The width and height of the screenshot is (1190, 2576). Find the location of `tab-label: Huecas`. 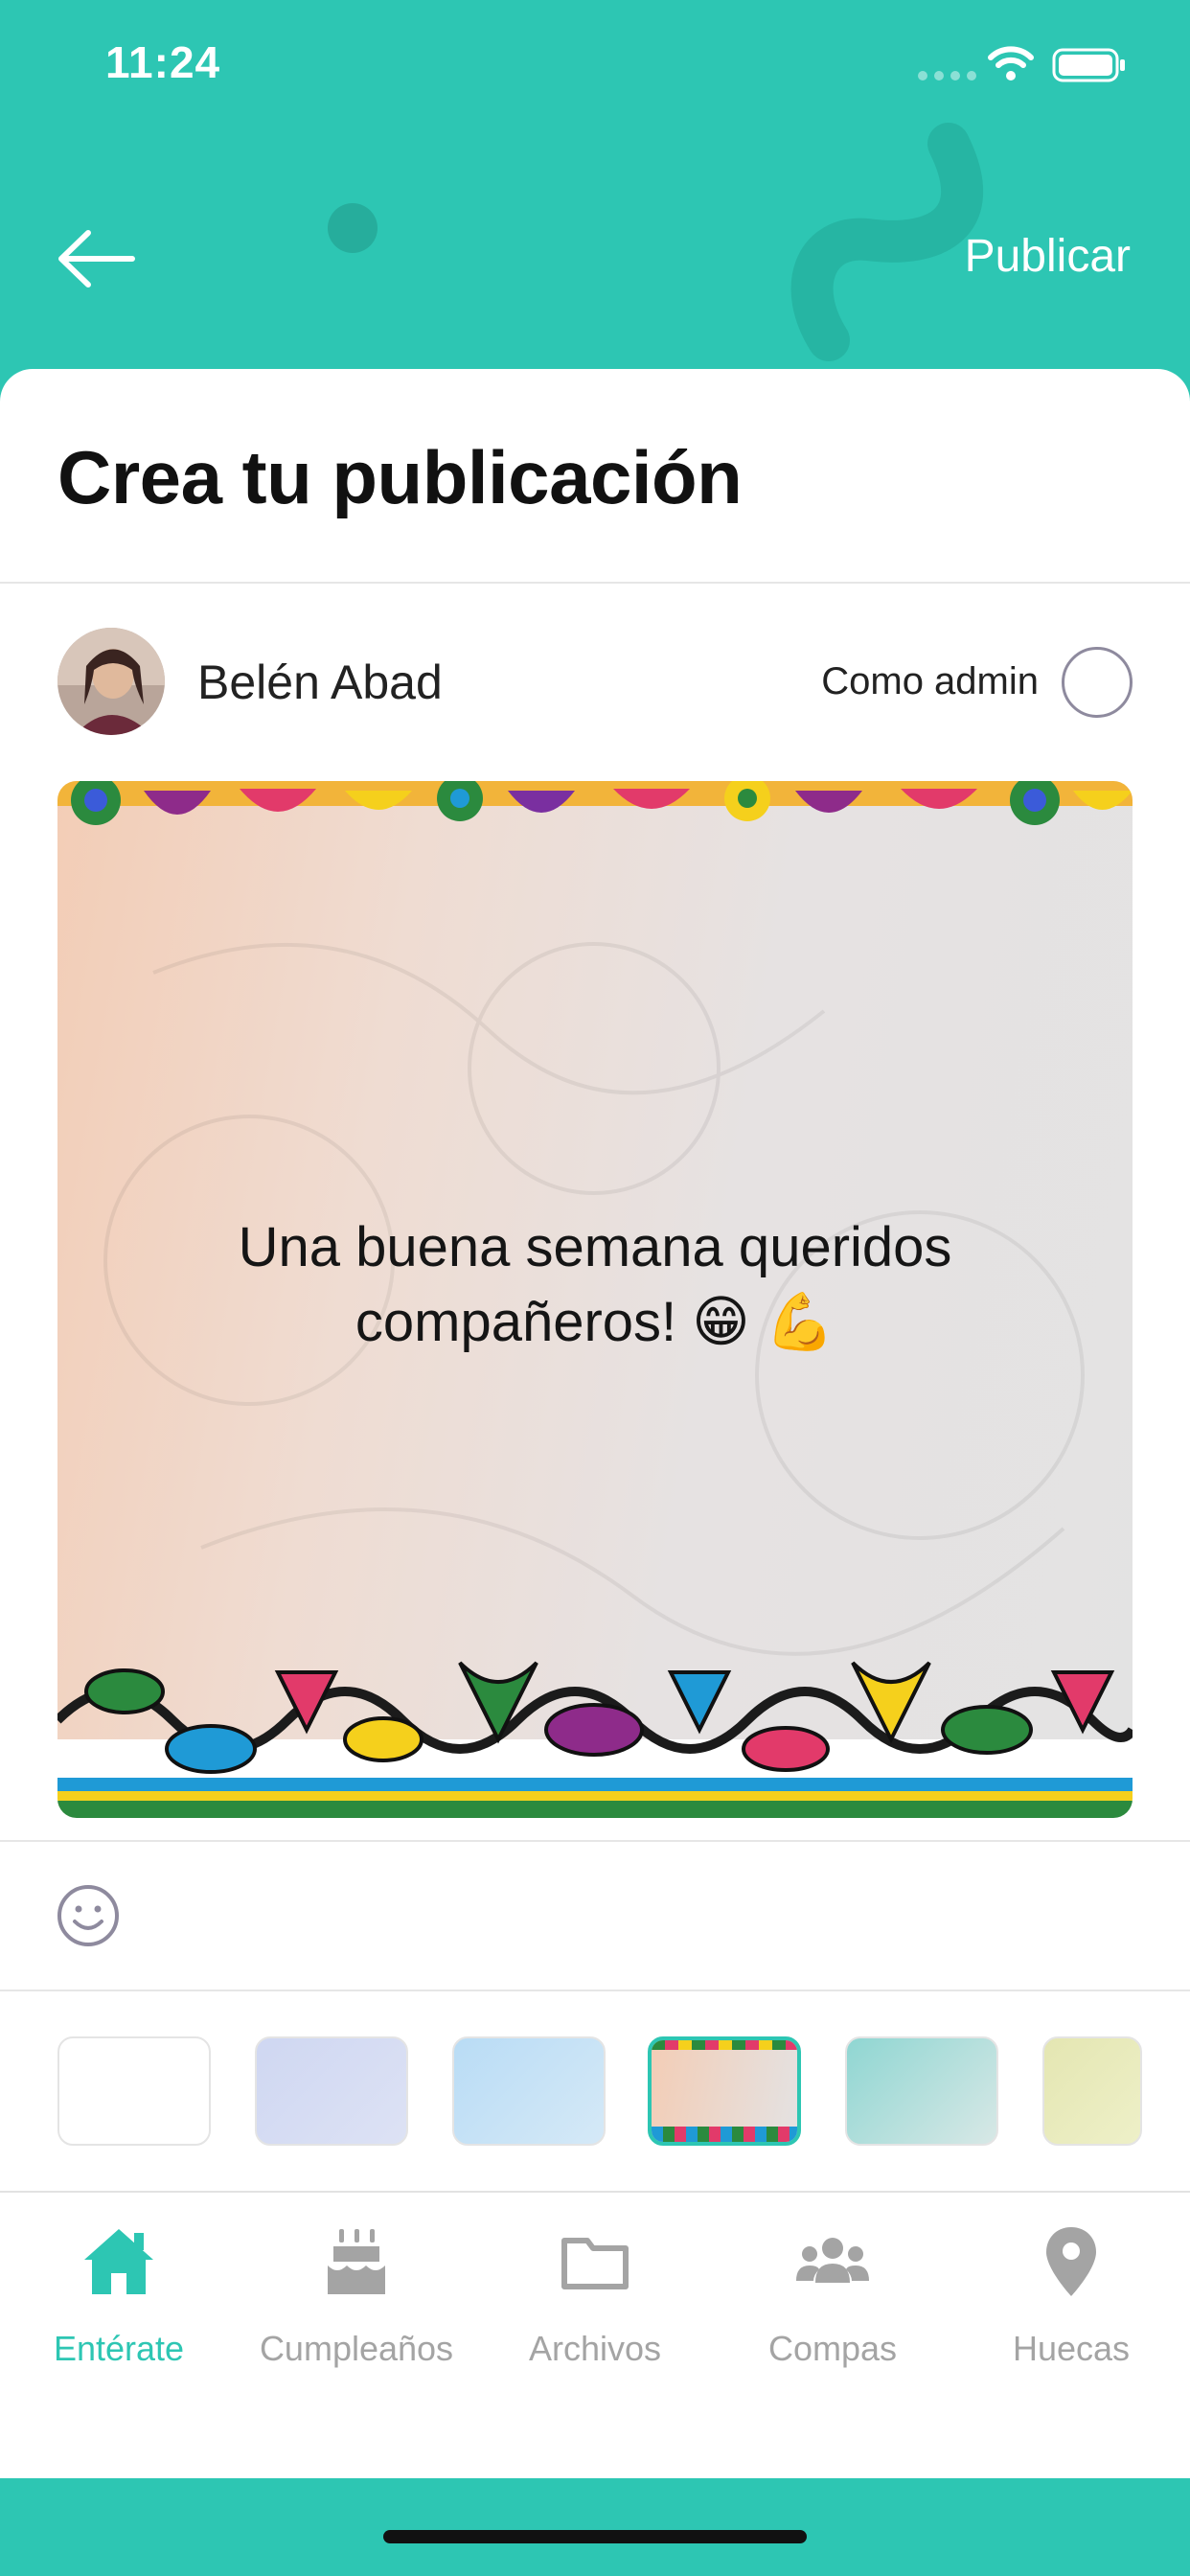

tab-label: Huecas is located at coordinates (1071, 2348).